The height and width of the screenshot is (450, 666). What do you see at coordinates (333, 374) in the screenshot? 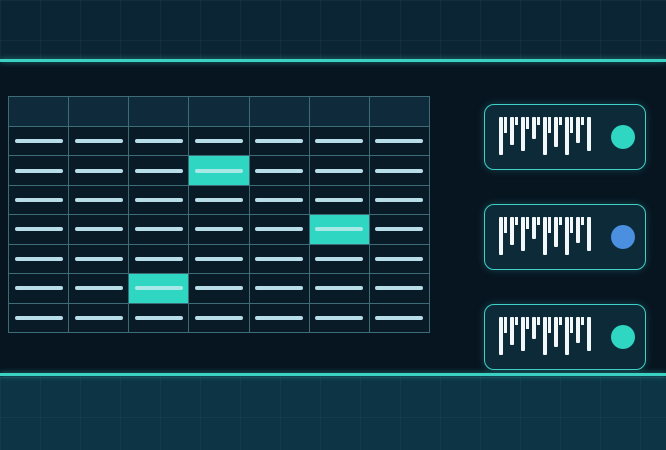
I see `bottom-divider` at bounding box center [333, 374].